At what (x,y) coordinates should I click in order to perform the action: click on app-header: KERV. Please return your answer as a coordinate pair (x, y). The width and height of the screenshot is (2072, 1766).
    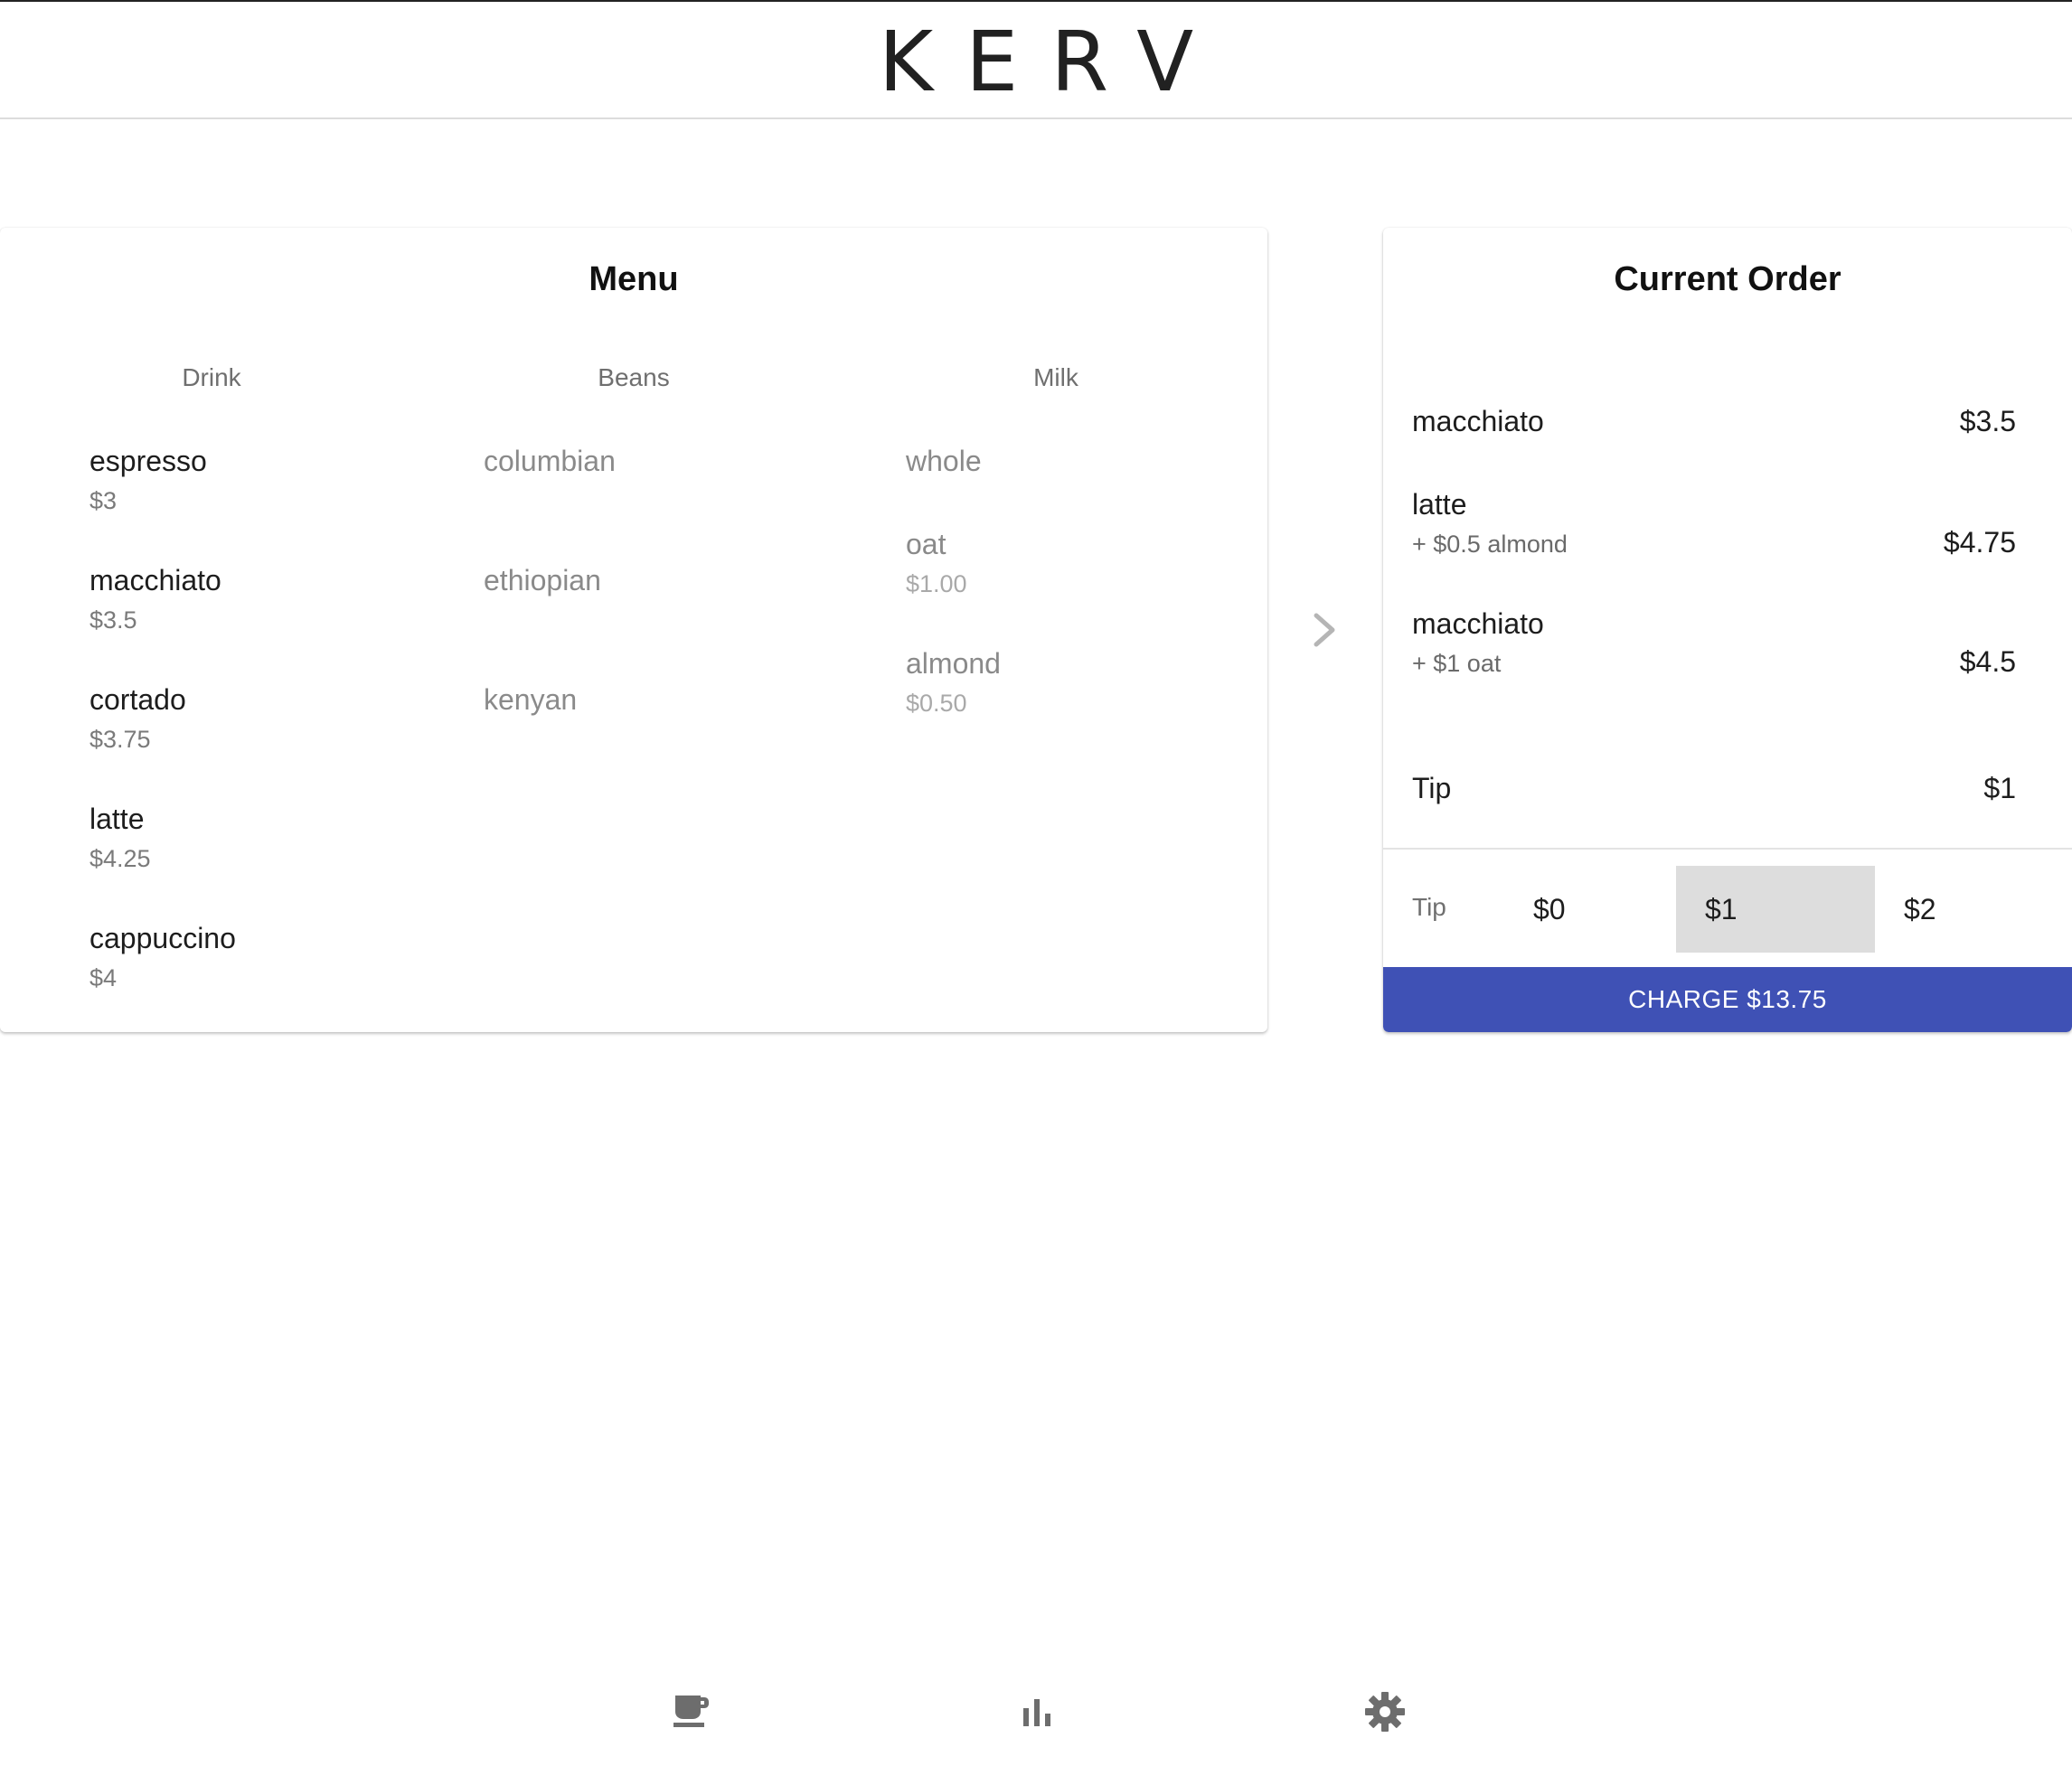
    Looking at the image, I should click on (1036, 60).